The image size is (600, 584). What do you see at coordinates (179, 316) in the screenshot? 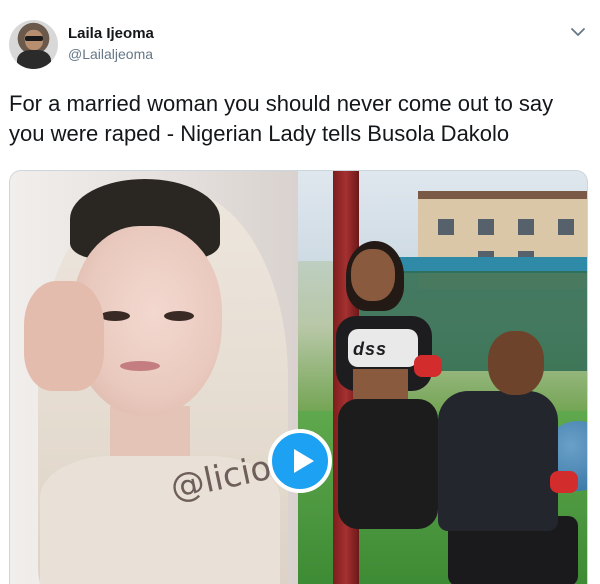
I see `right-eye` at bounding box center [179, 316].